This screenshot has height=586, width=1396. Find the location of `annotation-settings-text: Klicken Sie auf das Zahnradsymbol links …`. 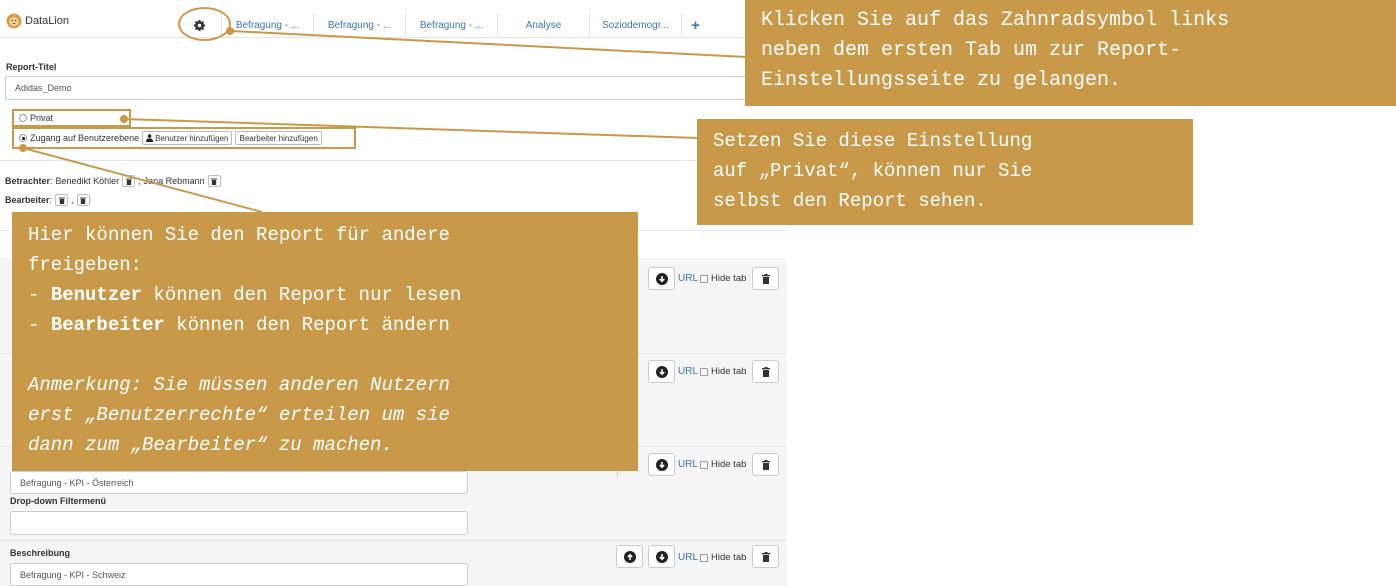

annotation-settings-text: Klicken Sie auf das Zahnradsymbol links … is located at coordinates (995, 50).